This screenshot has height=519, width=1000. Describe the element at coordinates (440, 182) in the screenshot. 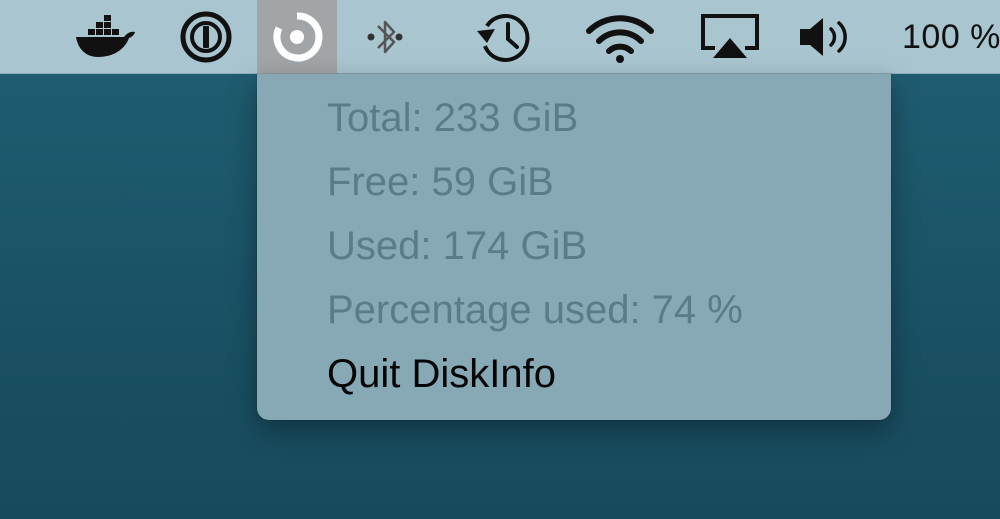

I see `menu-item-free: Free: 59 GiB` at that location.